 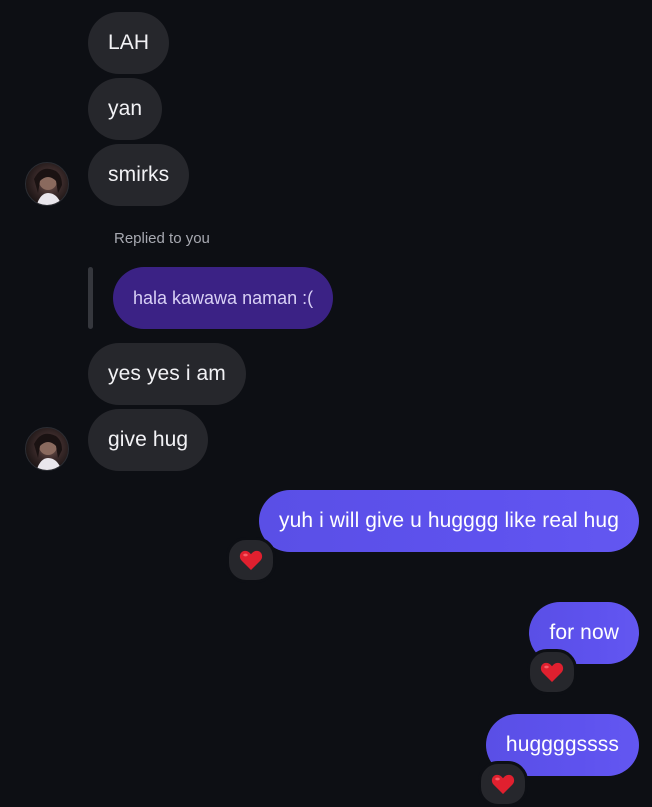 I want to click on sent-message: yuh i will give u hugggg like real hug, so click(x=448, y=521).